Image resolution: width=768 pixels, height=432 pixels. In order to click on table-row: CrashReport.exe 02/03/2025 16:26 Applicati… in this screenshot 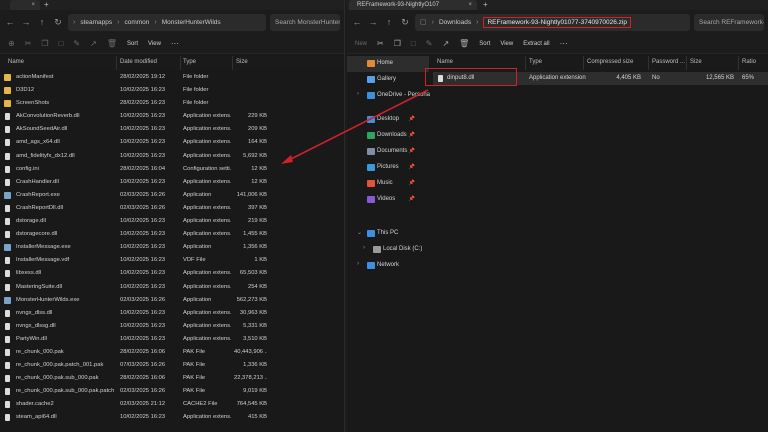, I will do `click(172, 195)`.